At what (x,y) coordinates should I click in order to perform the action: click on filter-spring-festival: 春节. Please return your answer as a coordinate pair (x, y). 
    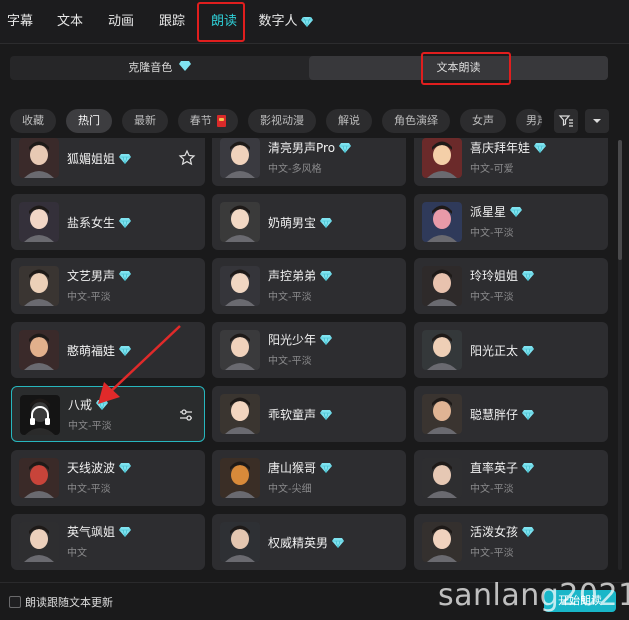
    Looking at the image, I should click on (208, 121).